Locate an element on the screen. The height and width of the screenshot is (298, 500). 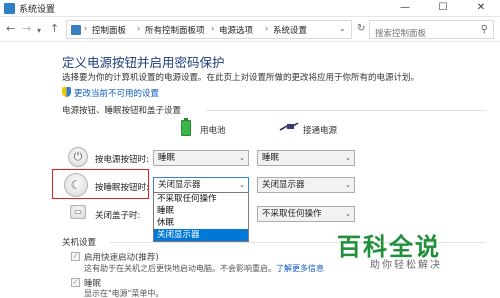
learn-more-link: 了解更多信息 is located at coordinates (300, 268).